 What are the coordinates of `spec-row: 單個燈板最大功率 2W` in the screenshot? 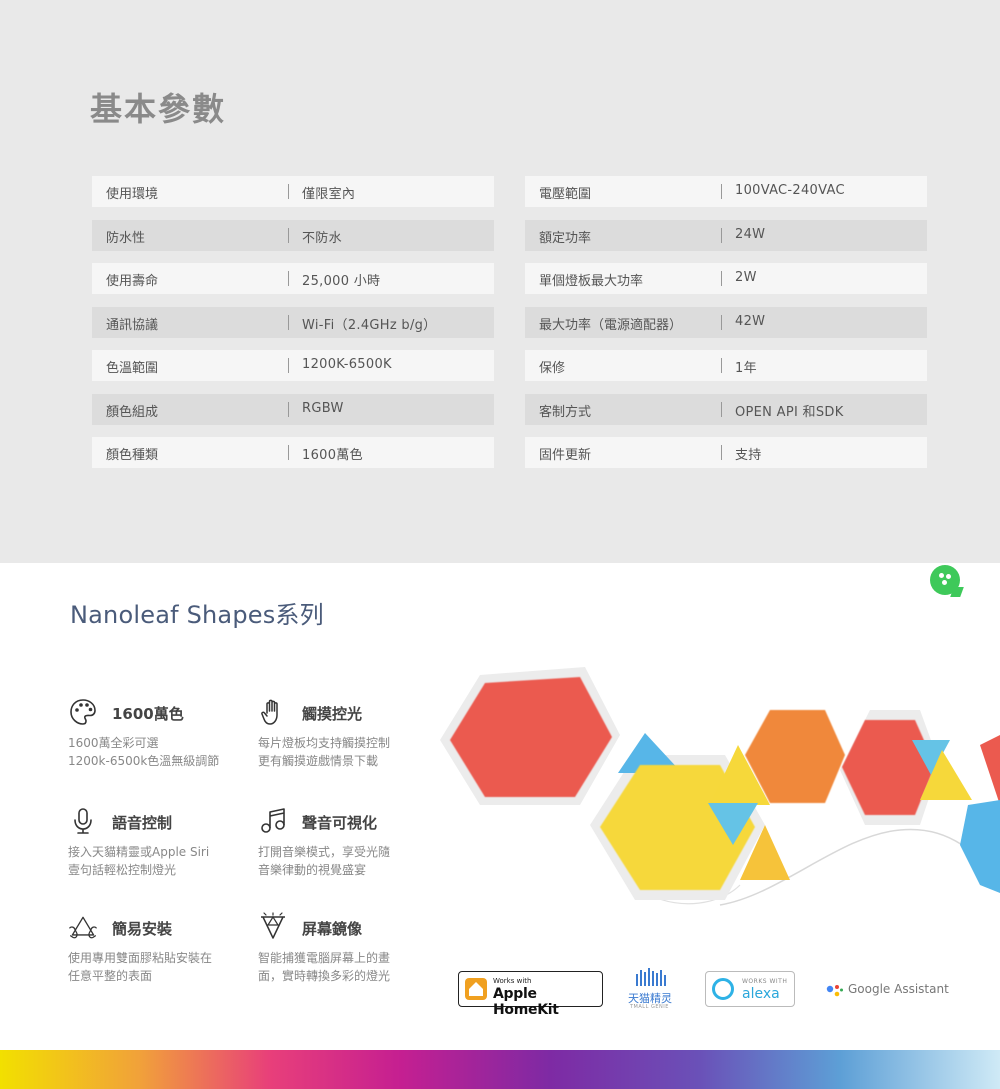 It's located at (726, 278).